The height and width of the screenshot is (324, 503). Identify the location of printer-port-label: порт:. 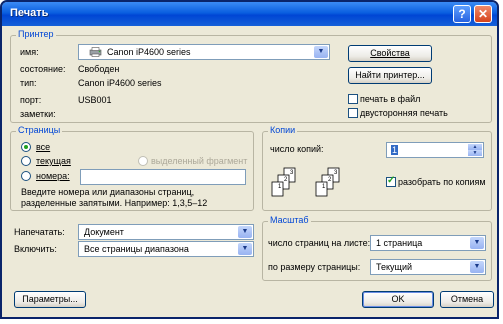
(31, 100).